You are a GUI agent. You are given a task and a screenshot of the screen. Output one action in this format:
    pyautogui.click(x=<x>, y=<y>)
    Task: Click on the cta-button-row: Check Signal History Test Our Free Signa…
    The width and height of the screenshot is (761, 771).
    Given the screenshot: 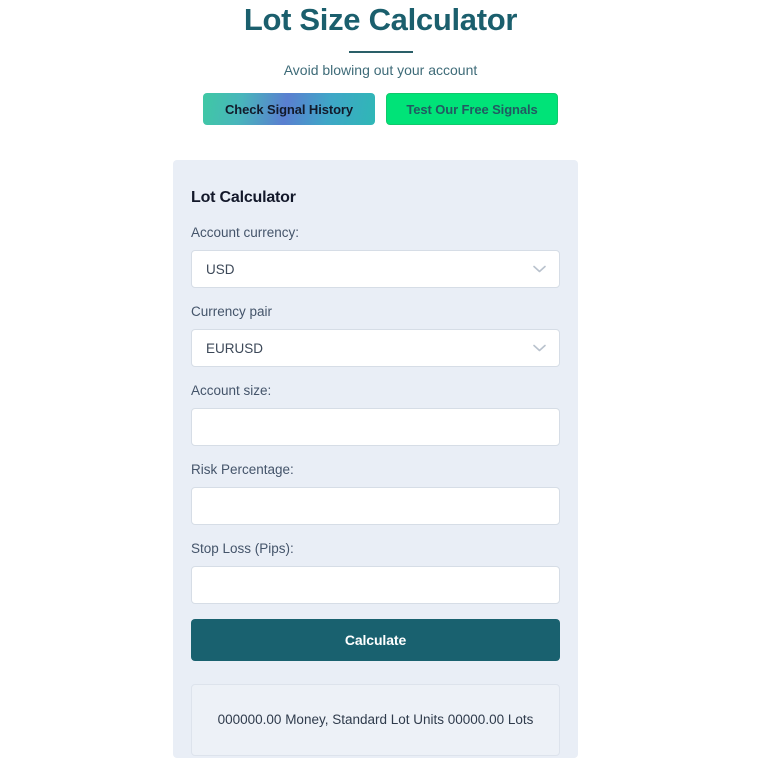 What is the action you would take?
    pyautogui.click(x=380, y=109)
    